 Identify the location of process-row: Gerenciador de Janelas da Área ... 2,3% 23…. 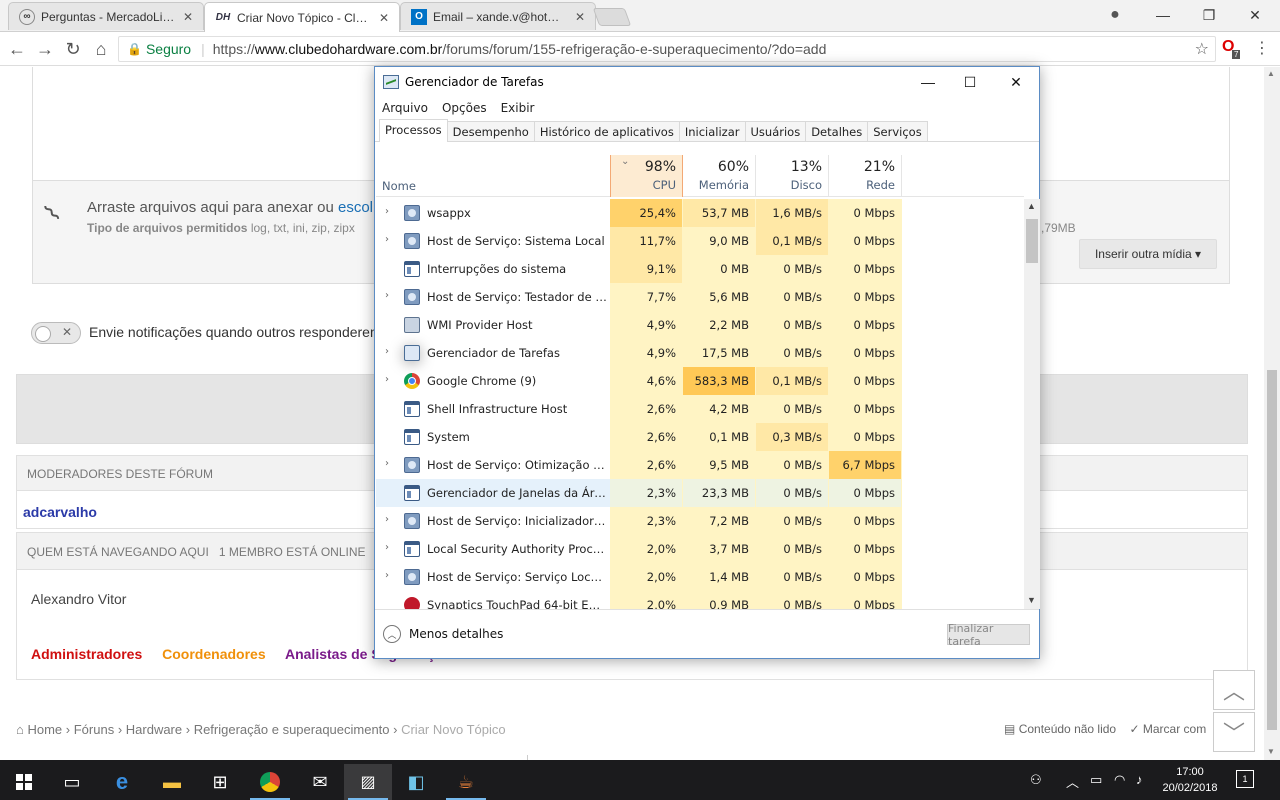
(700, 493).